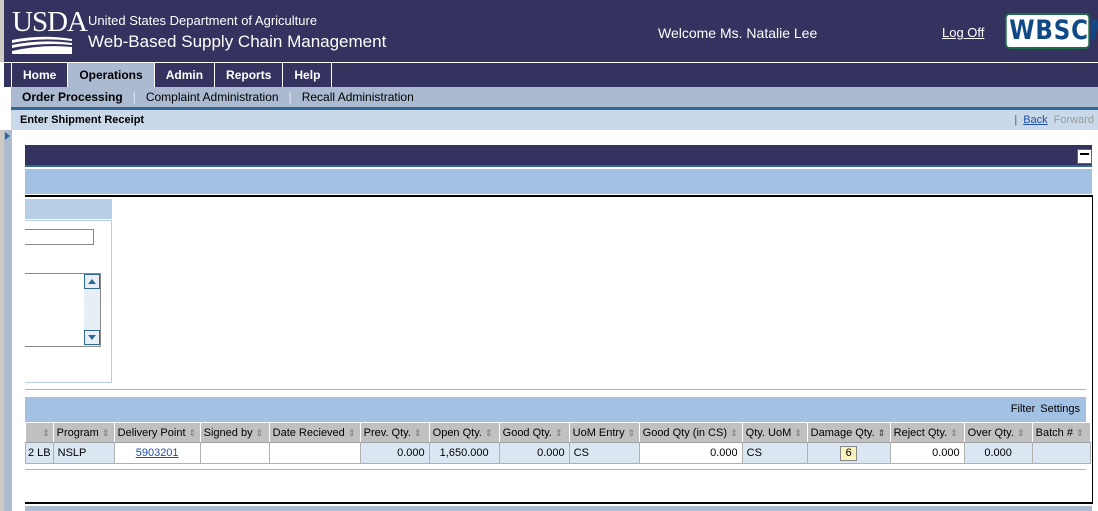 The height and width of the screenshot is (511, 1098). I want to click on column-header: Date Recieved ⇕, so click(314, 432).